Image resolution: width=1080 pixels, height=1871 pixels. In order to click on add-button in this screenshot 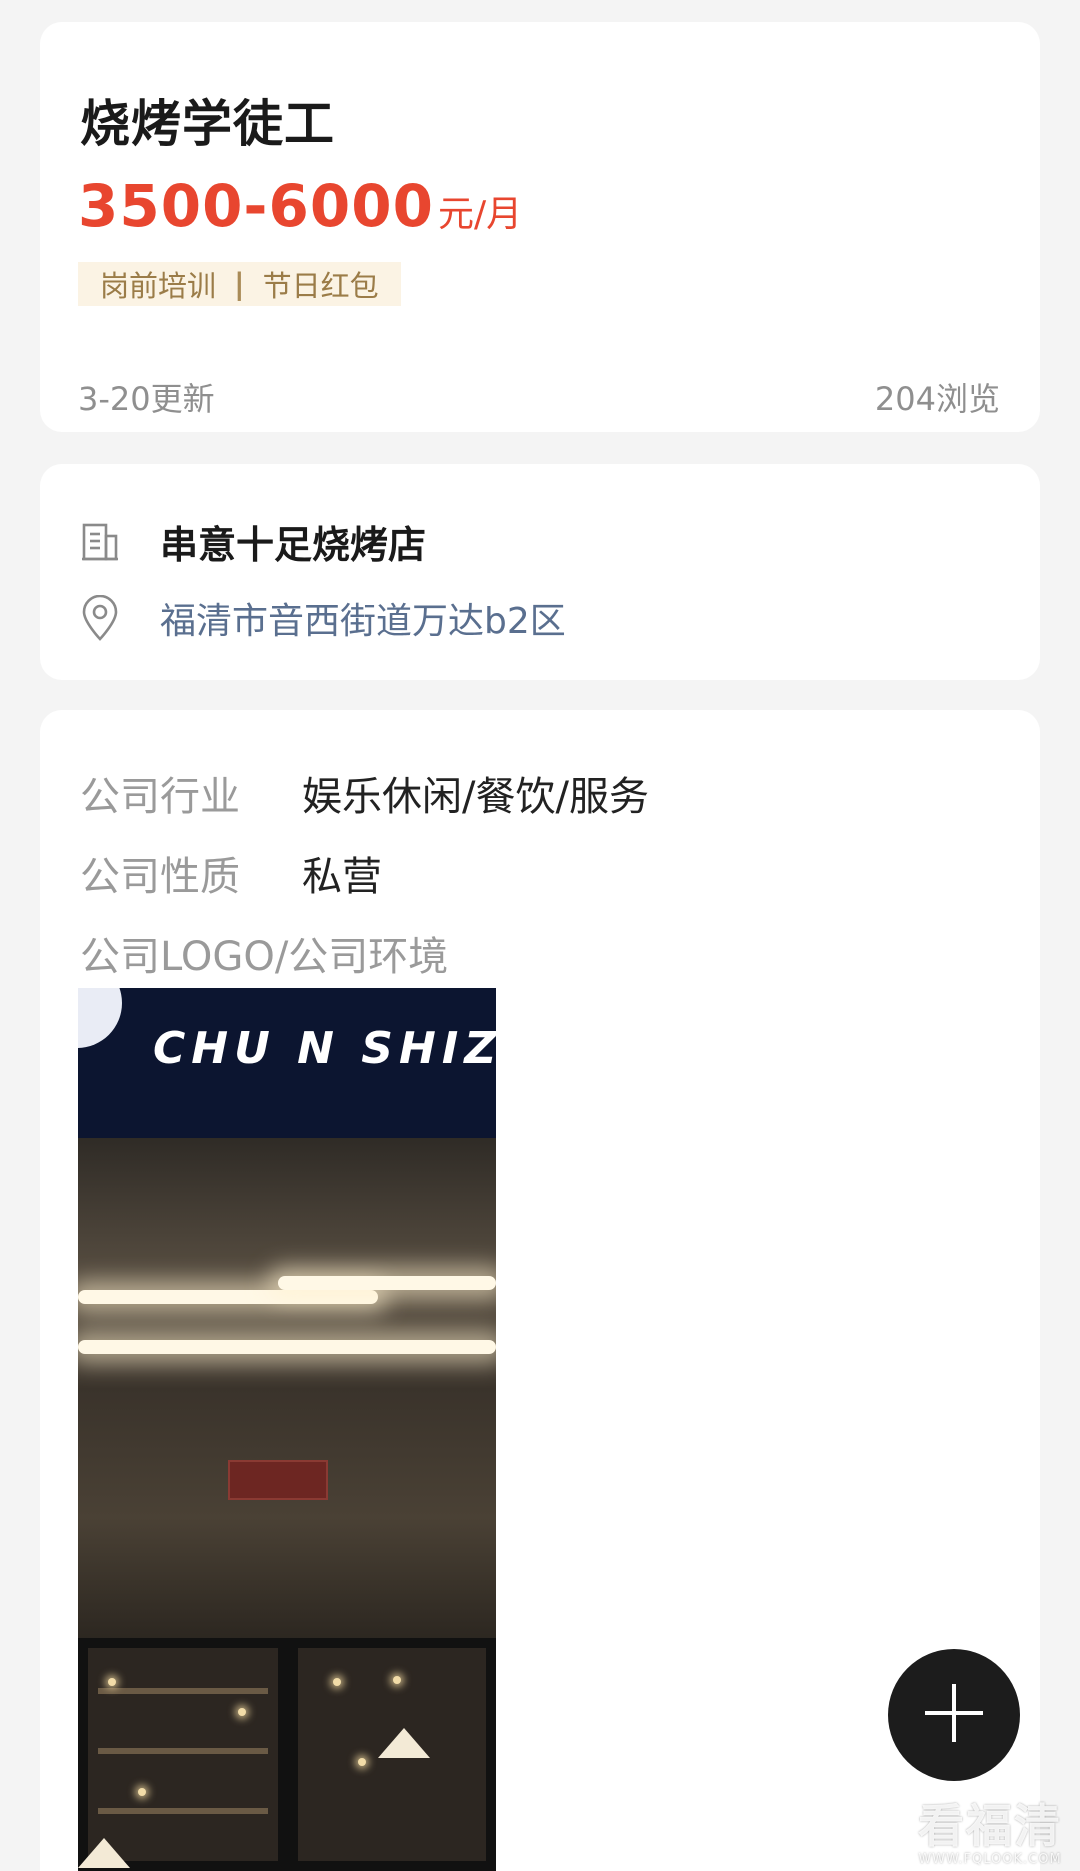, I will do `click(954, 1715)`.